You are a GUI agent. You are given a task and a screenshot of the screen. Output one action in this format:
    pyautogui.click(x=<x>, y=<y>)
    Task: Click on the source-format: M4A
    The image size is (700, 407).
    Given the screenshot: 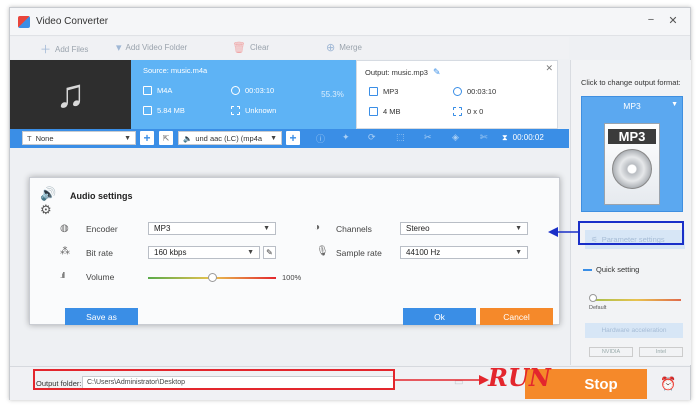 What is the action you would take?
    pyautogui.click(x=157, y=90)
    